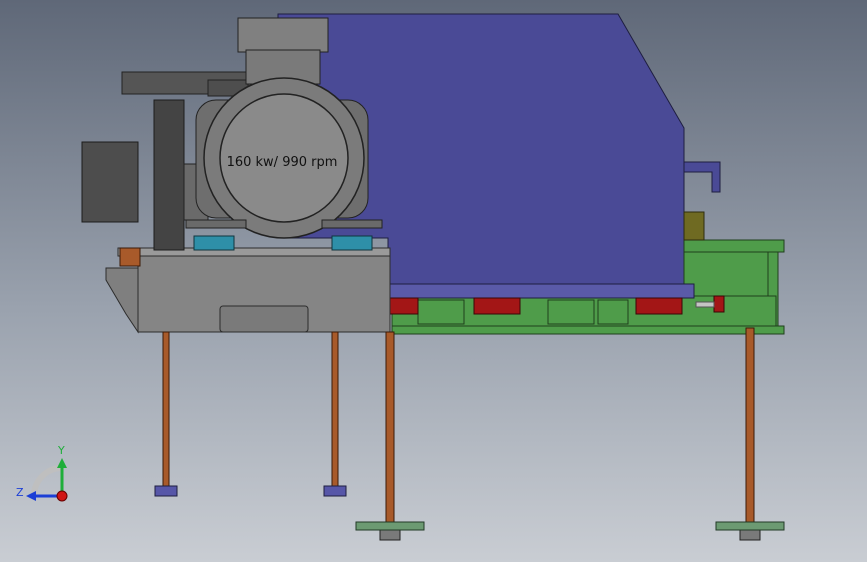 This screenshot has width=867, height=562. I want to click on latch-pin, so click(705, 304).